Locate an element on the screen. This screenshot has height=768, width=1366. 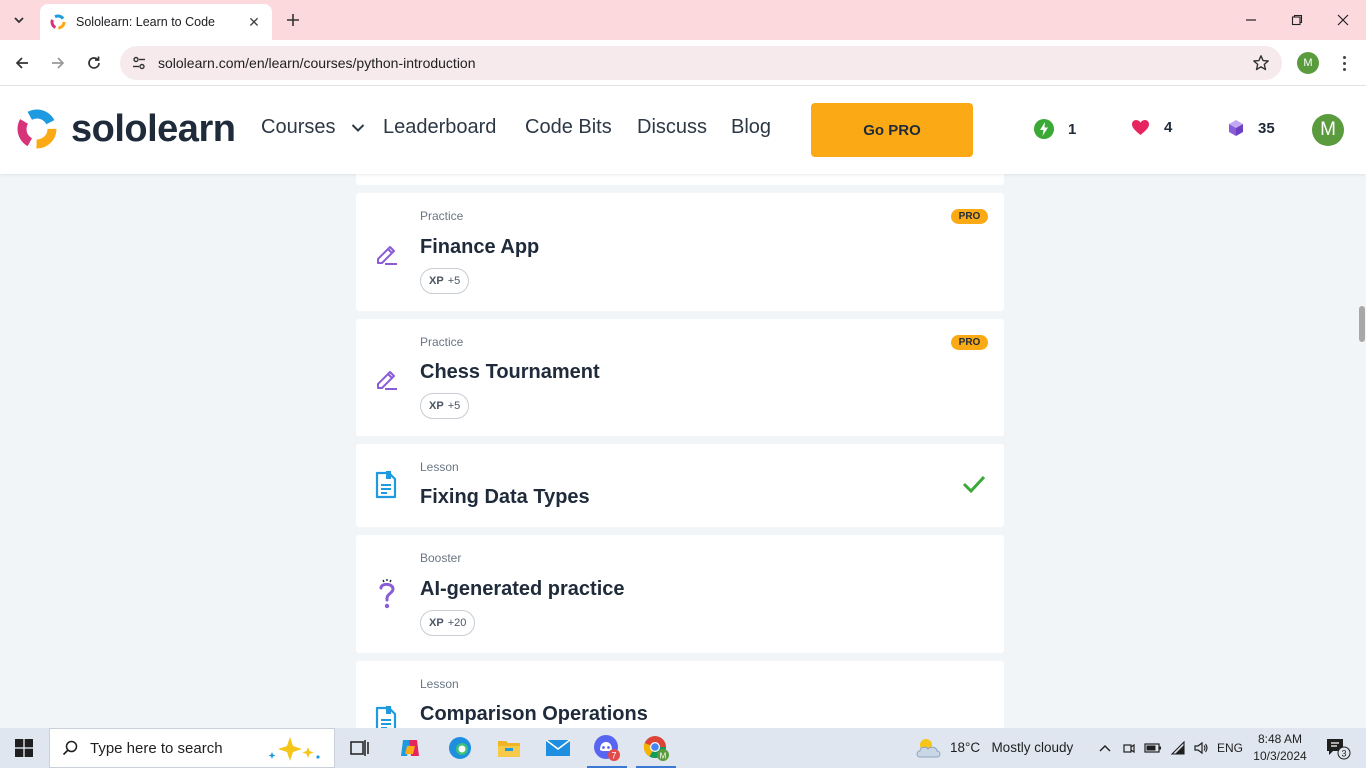
close-window-button is located at coordinates (1343, 20).